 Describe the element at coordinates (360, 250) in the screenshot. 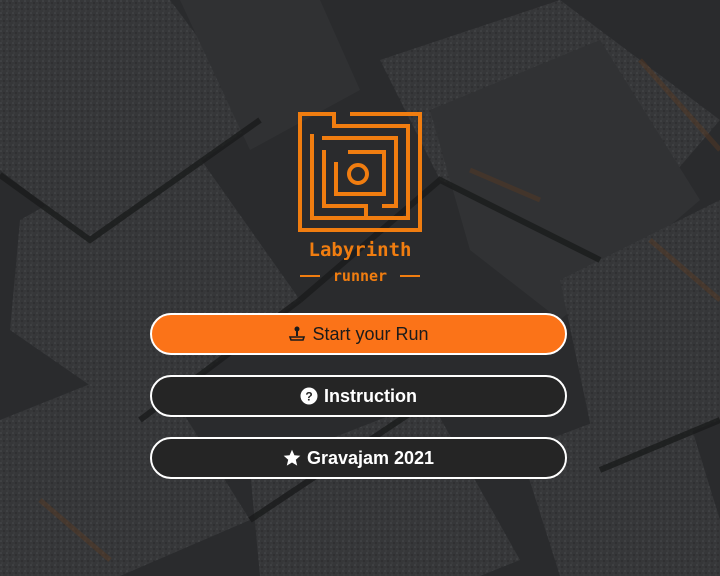

I see `logo-title: Labyrinth` at that location.